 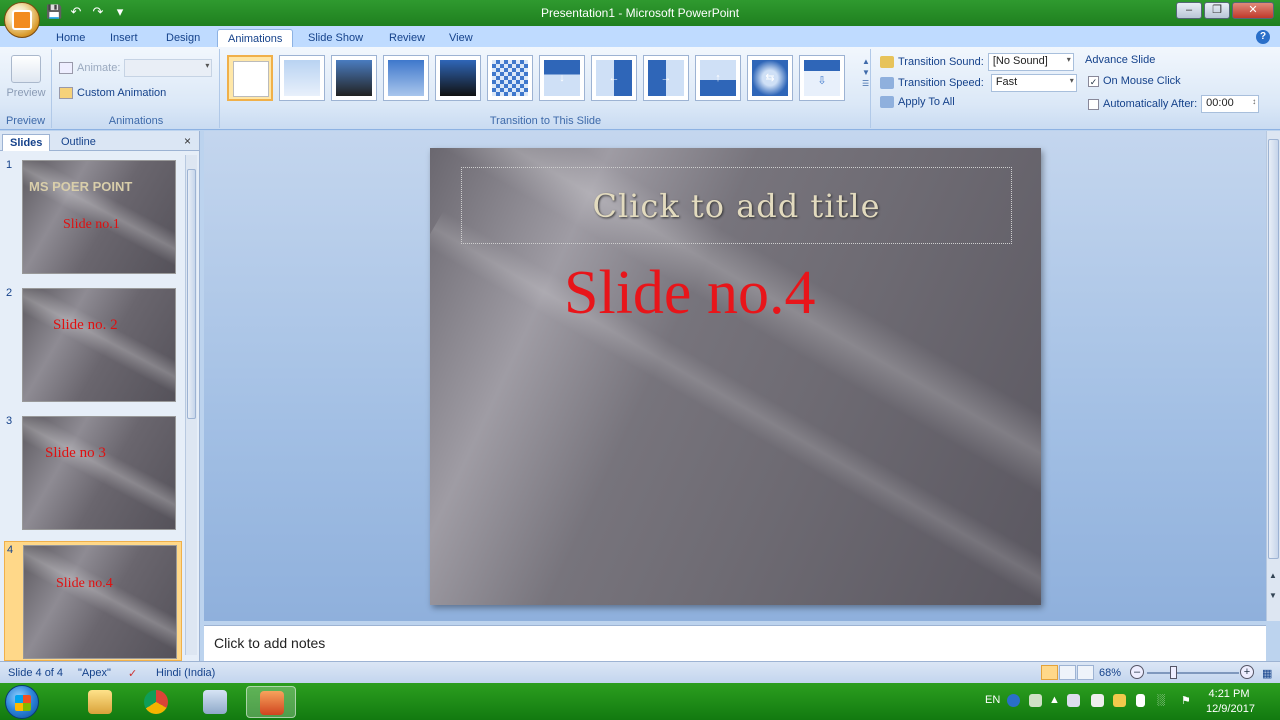 What do you see at coordinates (666, 78) in the screenshot?
I see `transition-wipe-right: →` at bounding box center [666, 78].